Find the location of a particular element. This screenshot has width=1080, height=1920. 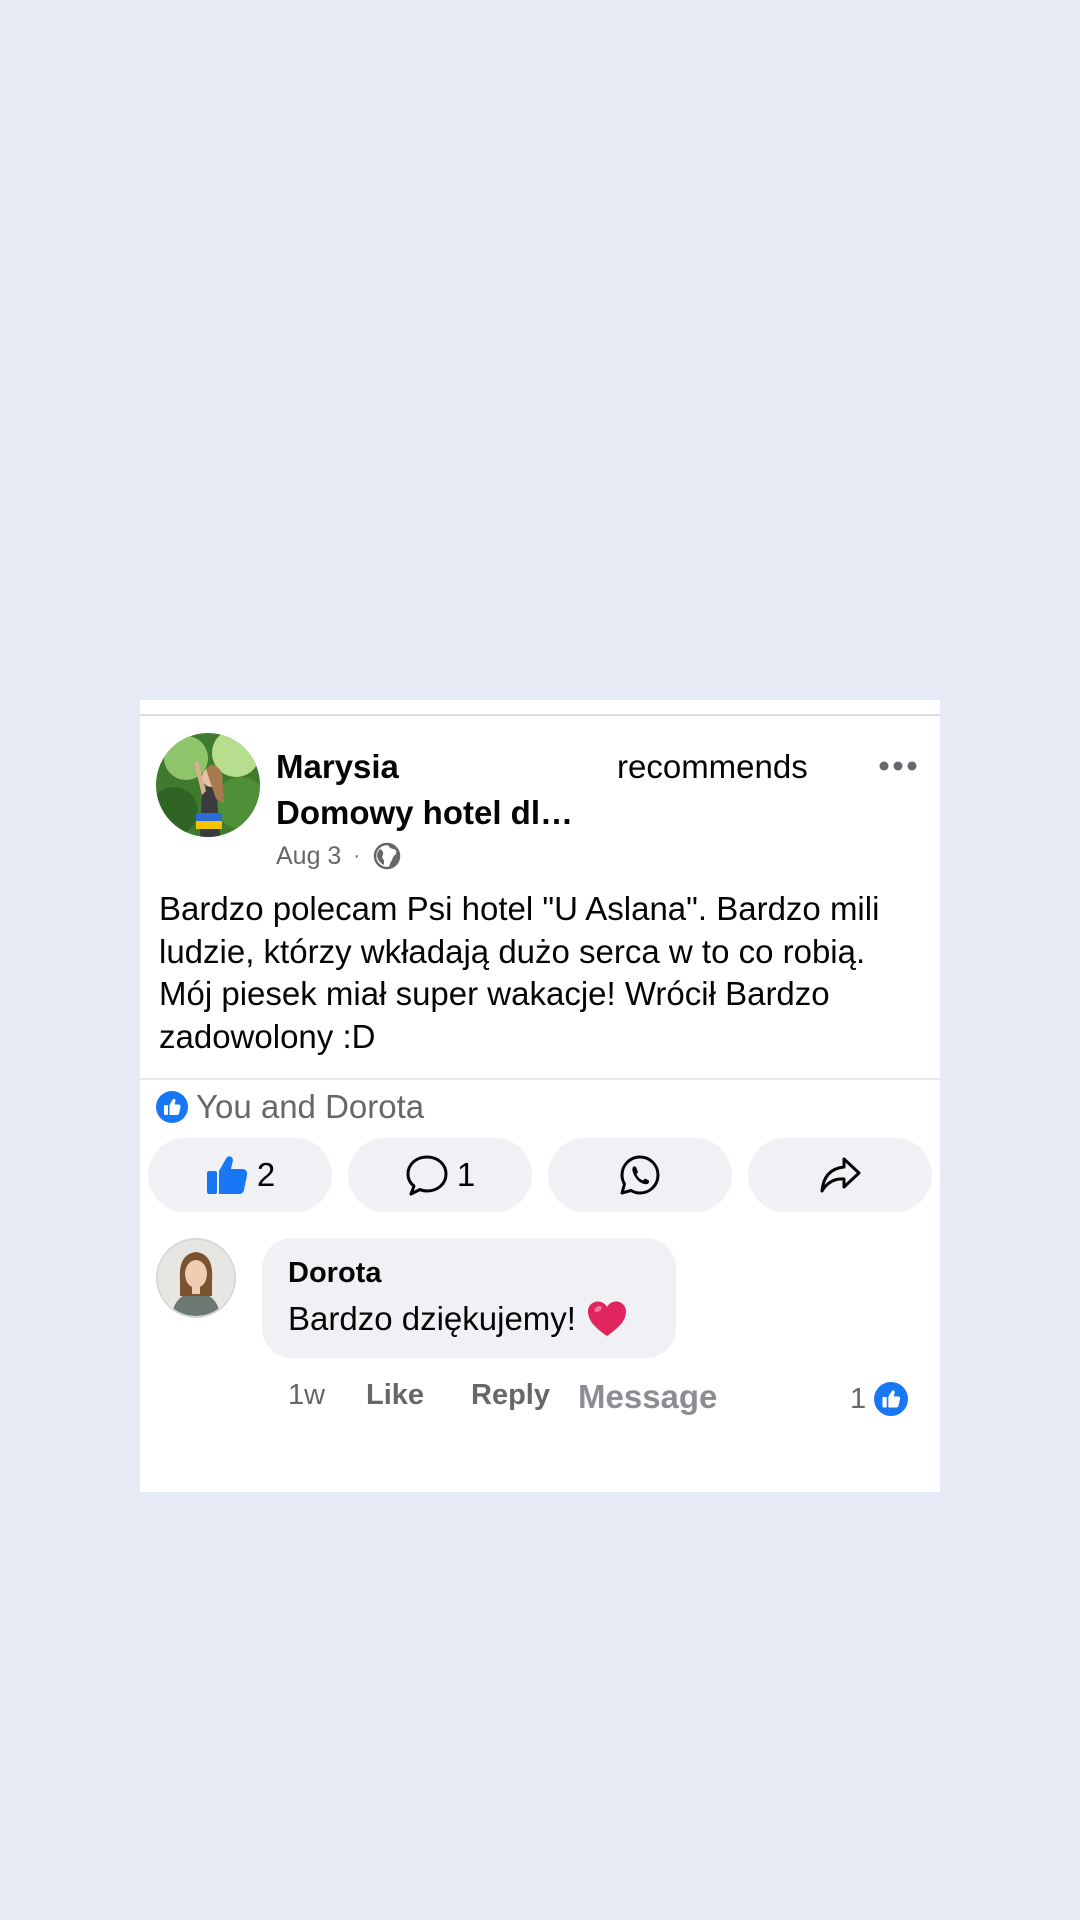

share-button is located at coordinates (840, 1175).